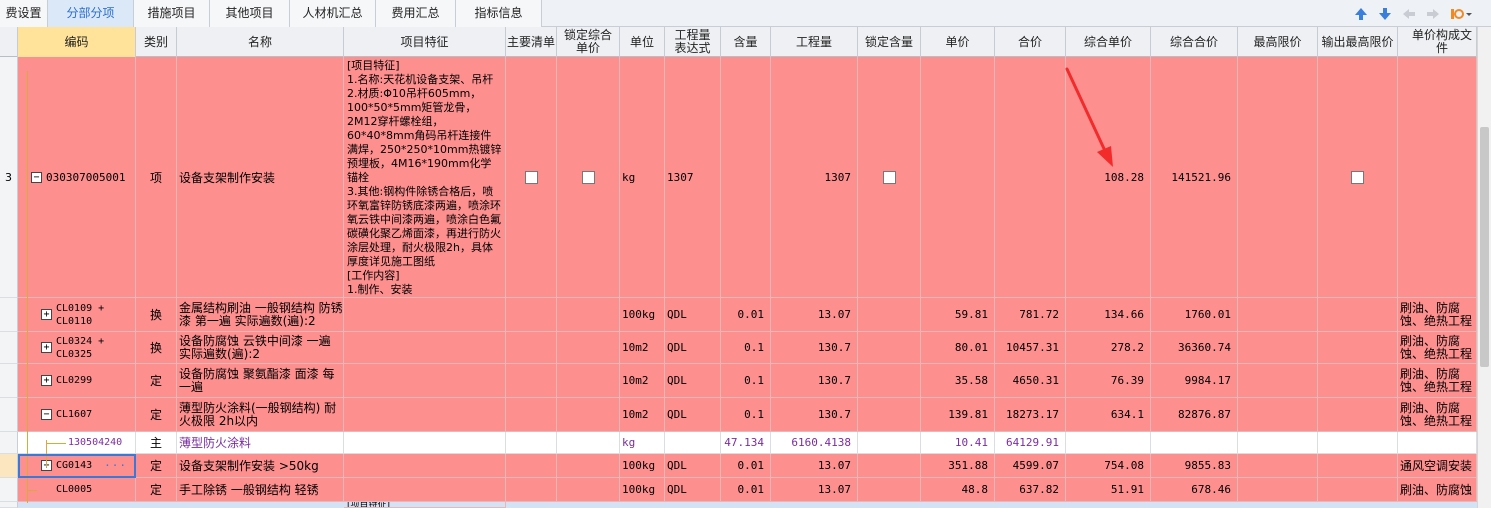  What do you see at coordinates (260, 348) in the screenshot?
I see `name-cell: 设备防腐蚀 云铁中间漆 一遍 实际遍数(遍):2` at bounding box center [260, 348].